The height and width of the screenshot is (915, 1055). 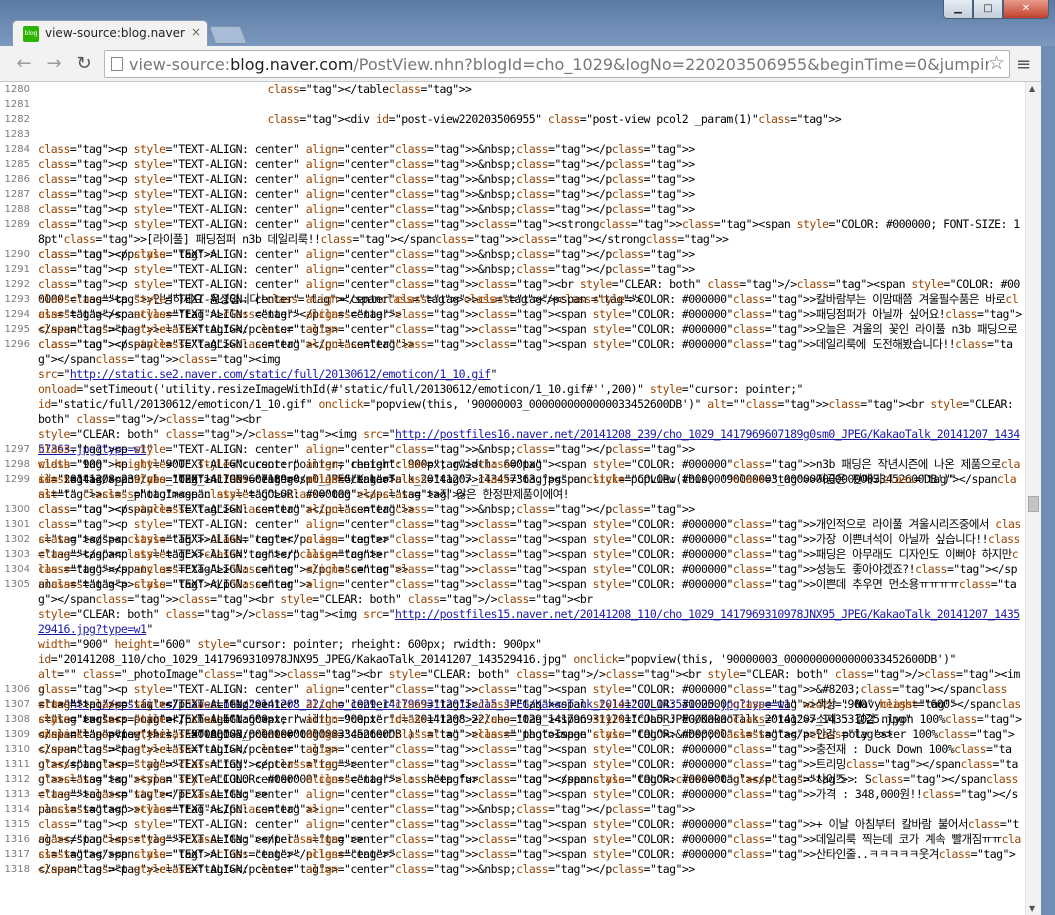 What do you see at coordinates (1023, 64) in the screenshot?
I see `menu-icon: ≡` at bounding box center [1023, 64].